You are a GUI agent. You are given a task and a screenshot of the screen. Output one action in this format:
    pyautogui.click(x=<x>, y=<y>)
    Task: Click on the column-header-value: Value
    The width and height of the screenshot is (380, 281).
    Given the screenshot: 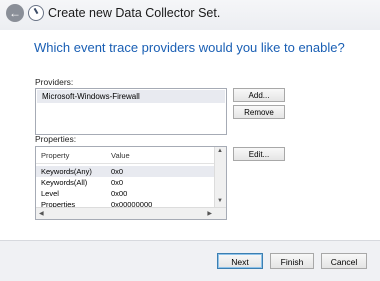 What is the action you would take?
    pyautogui.click(x=120, y=155)
    